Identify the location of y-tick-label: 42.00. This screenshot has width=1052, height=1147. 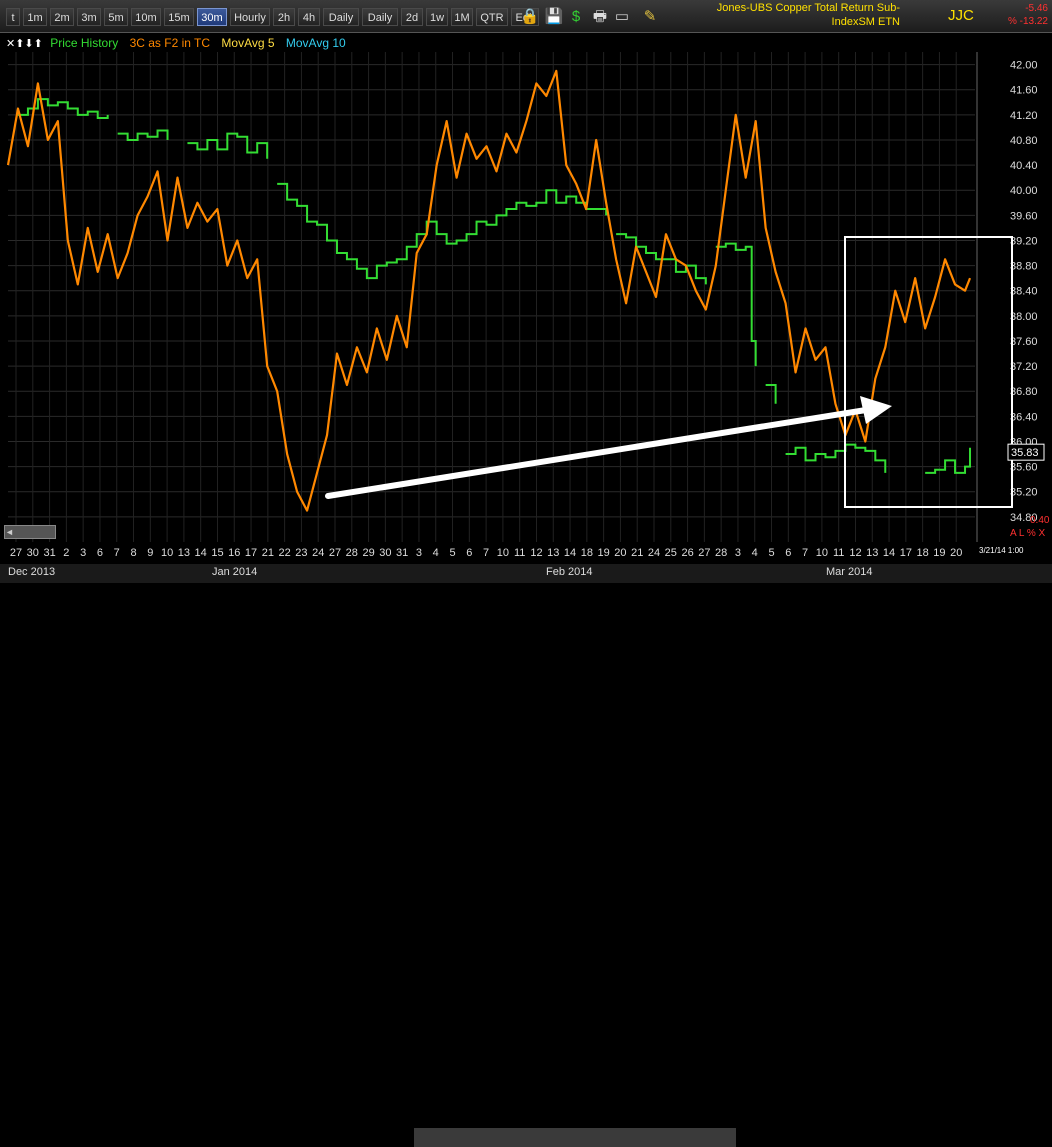
(1024, 66).